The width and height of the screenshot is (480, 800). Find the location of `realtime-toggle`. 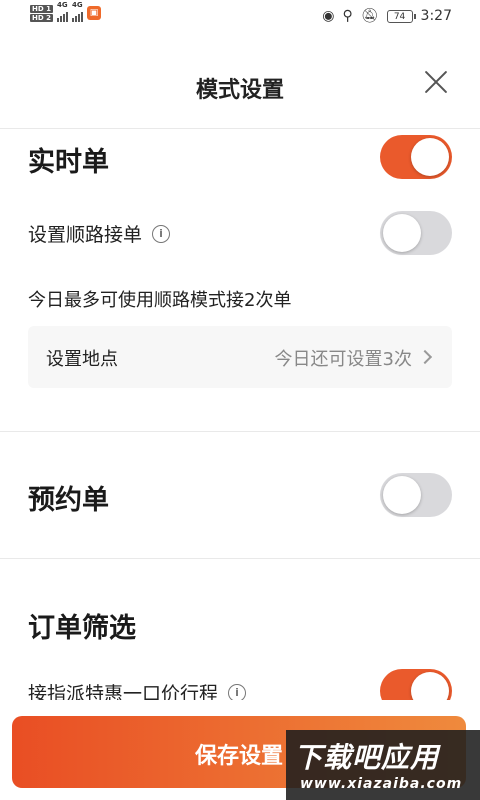

realtime-toggle is located at coordinates (416, 157).